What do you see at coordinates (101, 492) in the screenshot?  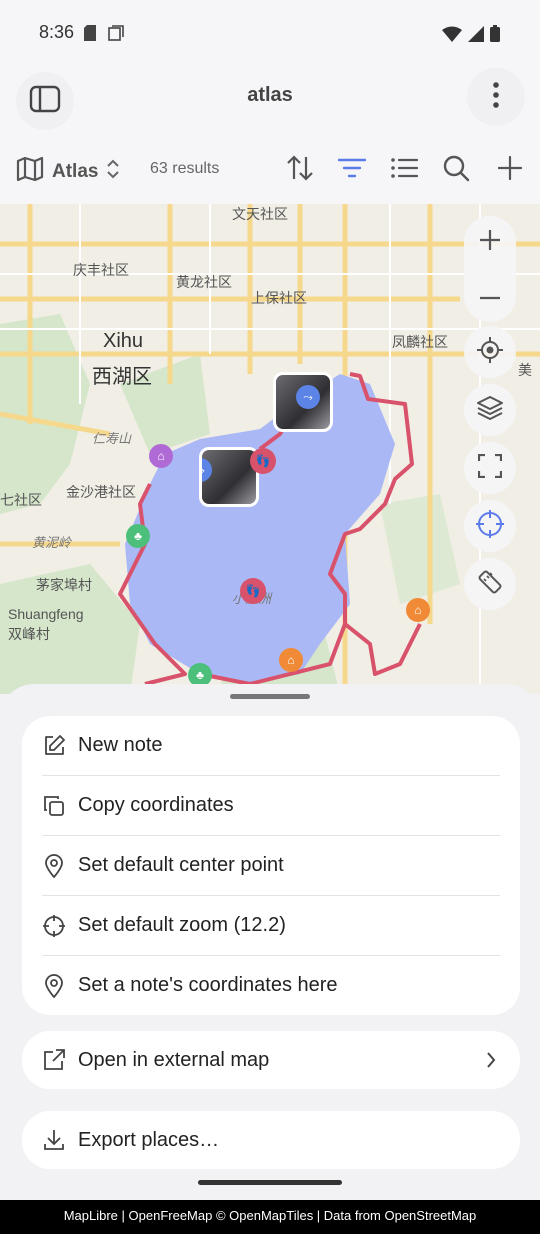 I see `map-label-jinshagang: 金沙港社区` at bounding box center [101, 492].